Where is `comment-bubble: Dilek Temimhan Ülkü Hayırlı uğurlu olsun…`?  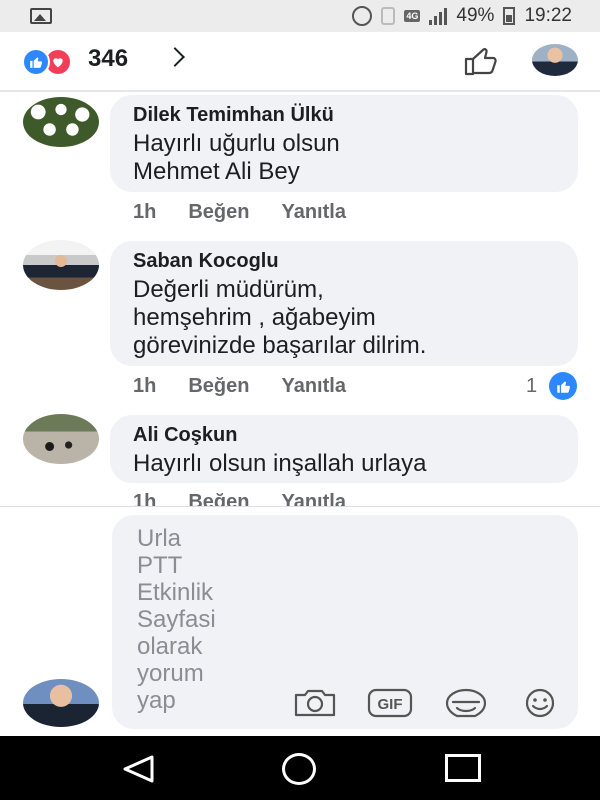 comment-bubble: Dilek Temimhan Ülkü Hayırlı uğurlu olsun… is located at coordinates (344, 143).